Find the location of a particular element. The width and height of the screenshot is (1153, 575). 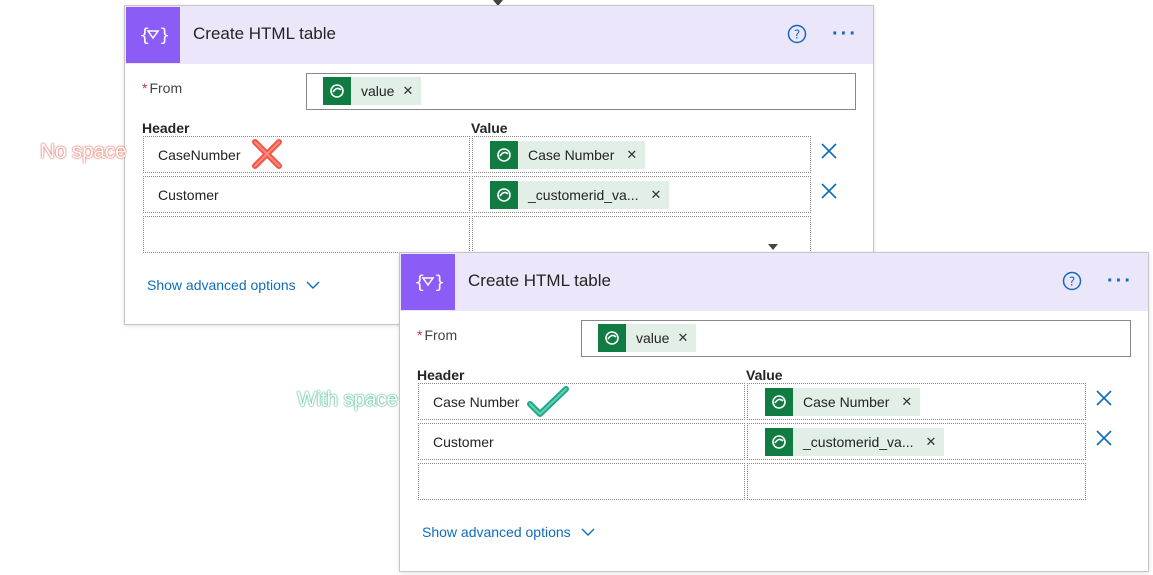

header-cell: Case Number is located at coordinates (581, 401).